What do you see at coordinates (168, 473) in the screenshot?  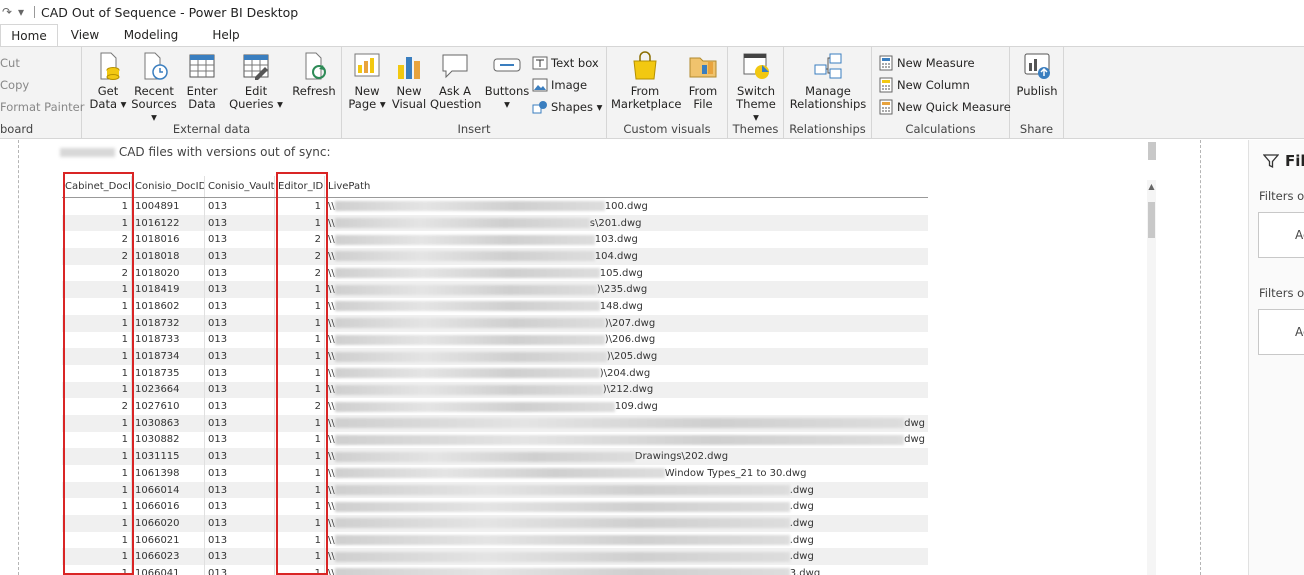 I see `cell-conisio-docid: 1061398` at bounding box center [168, 473].